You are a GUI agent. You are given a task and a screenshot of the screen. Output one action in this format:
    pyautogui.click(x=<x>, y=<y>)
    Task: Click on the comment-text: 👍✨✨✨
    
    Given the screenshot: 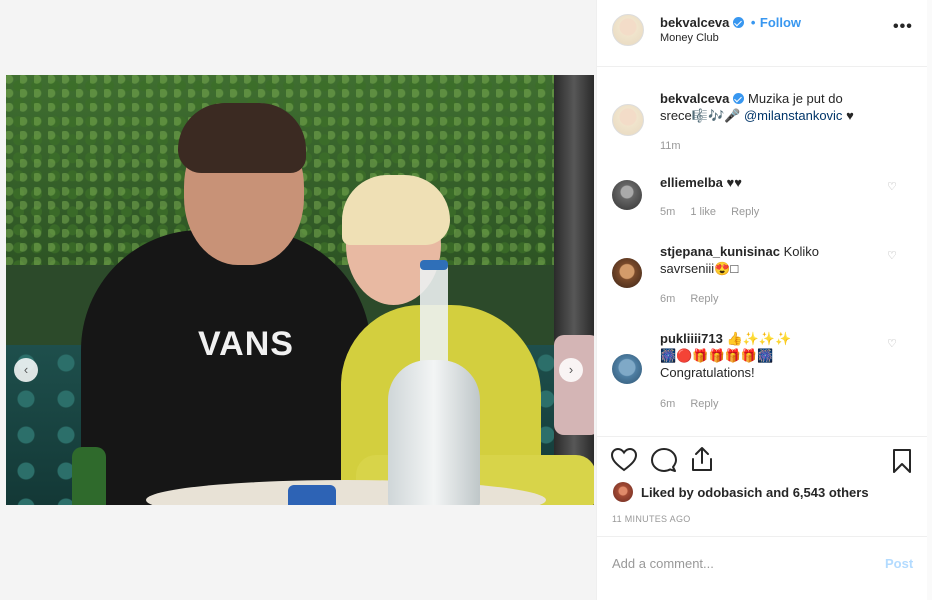 What is the action you would take?
    pyautogui.click(x=759, y=338)
    